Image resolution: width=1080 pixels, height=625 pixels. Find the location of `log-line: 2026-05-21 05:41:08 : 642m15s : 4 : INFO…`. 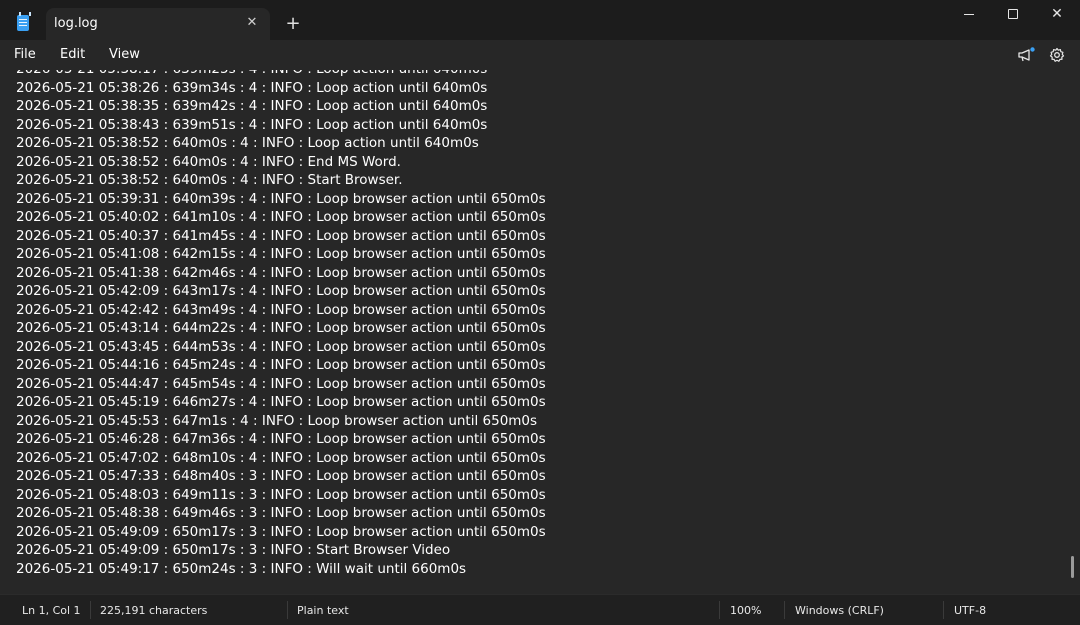

log-line: 2026-05-21 05:41:08 : 642m15s : 4 : INFO… is located at coordinates (281, 254).